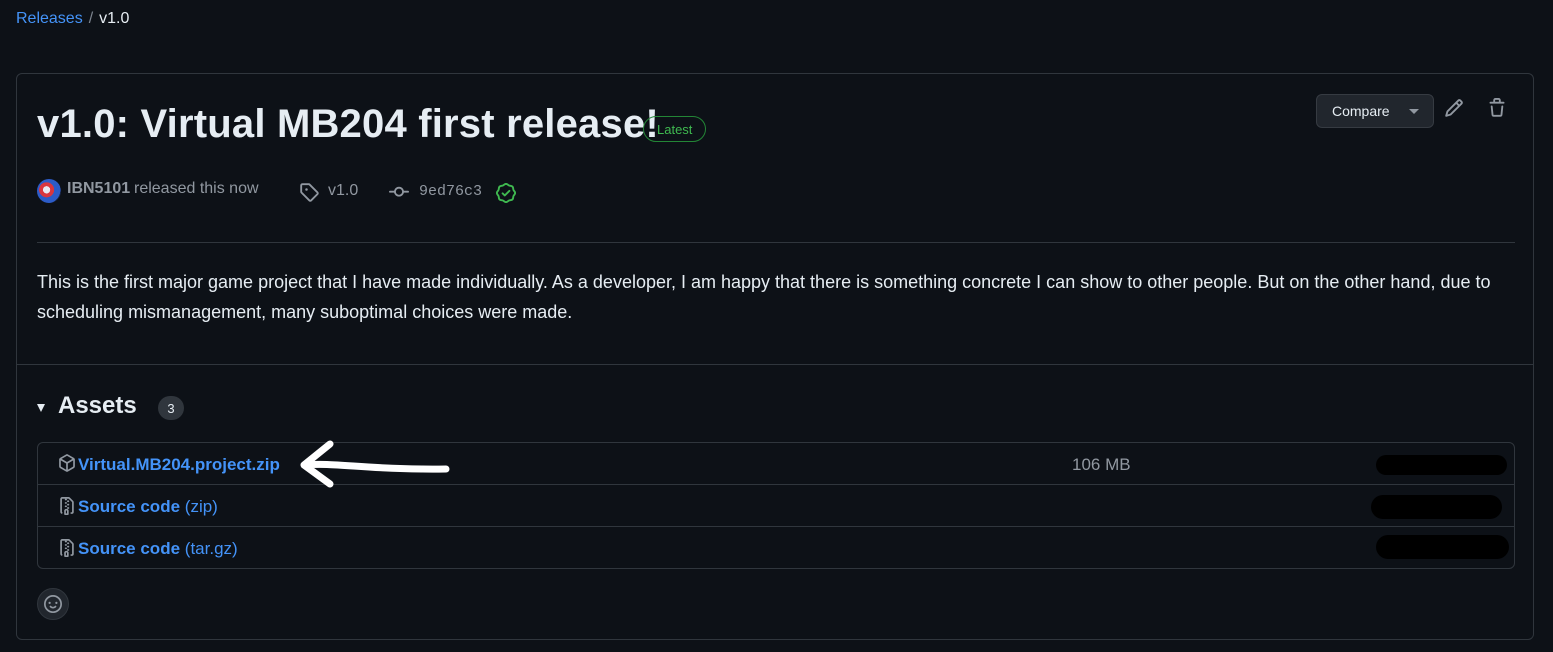 The height and width of the screenshot is (652, 1553). I want to click on edit-button, so click(1456, 110).